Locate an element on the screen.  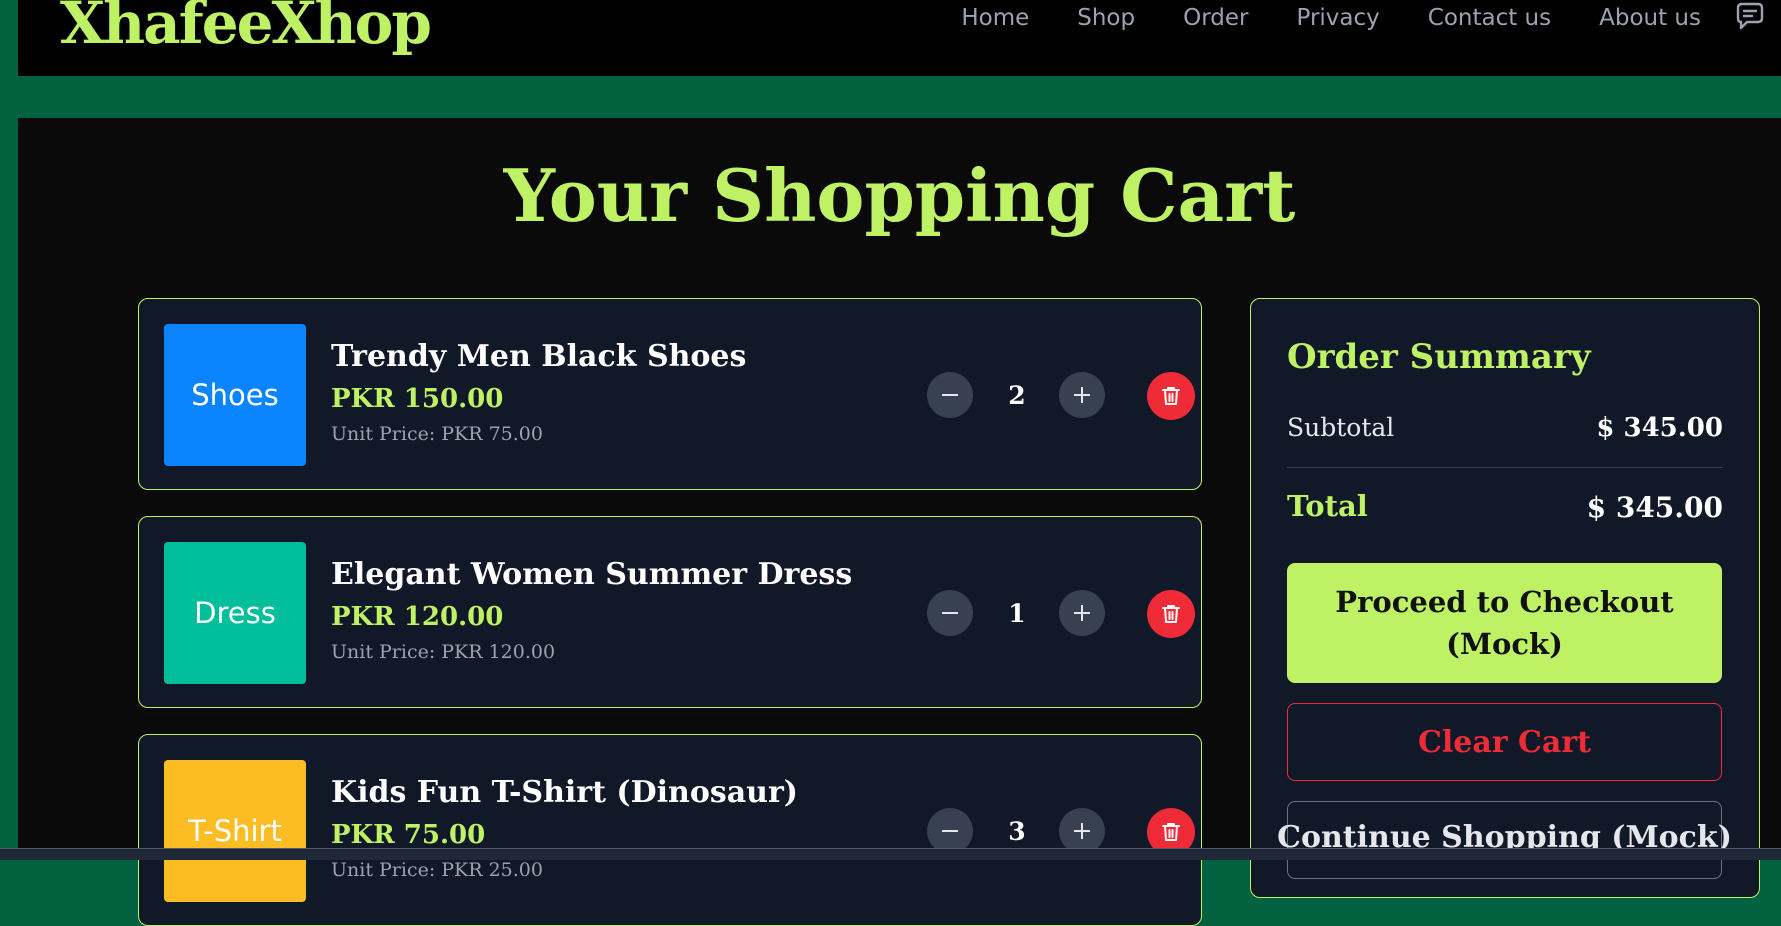
chat-icon is located at coordinates (1750, 17).